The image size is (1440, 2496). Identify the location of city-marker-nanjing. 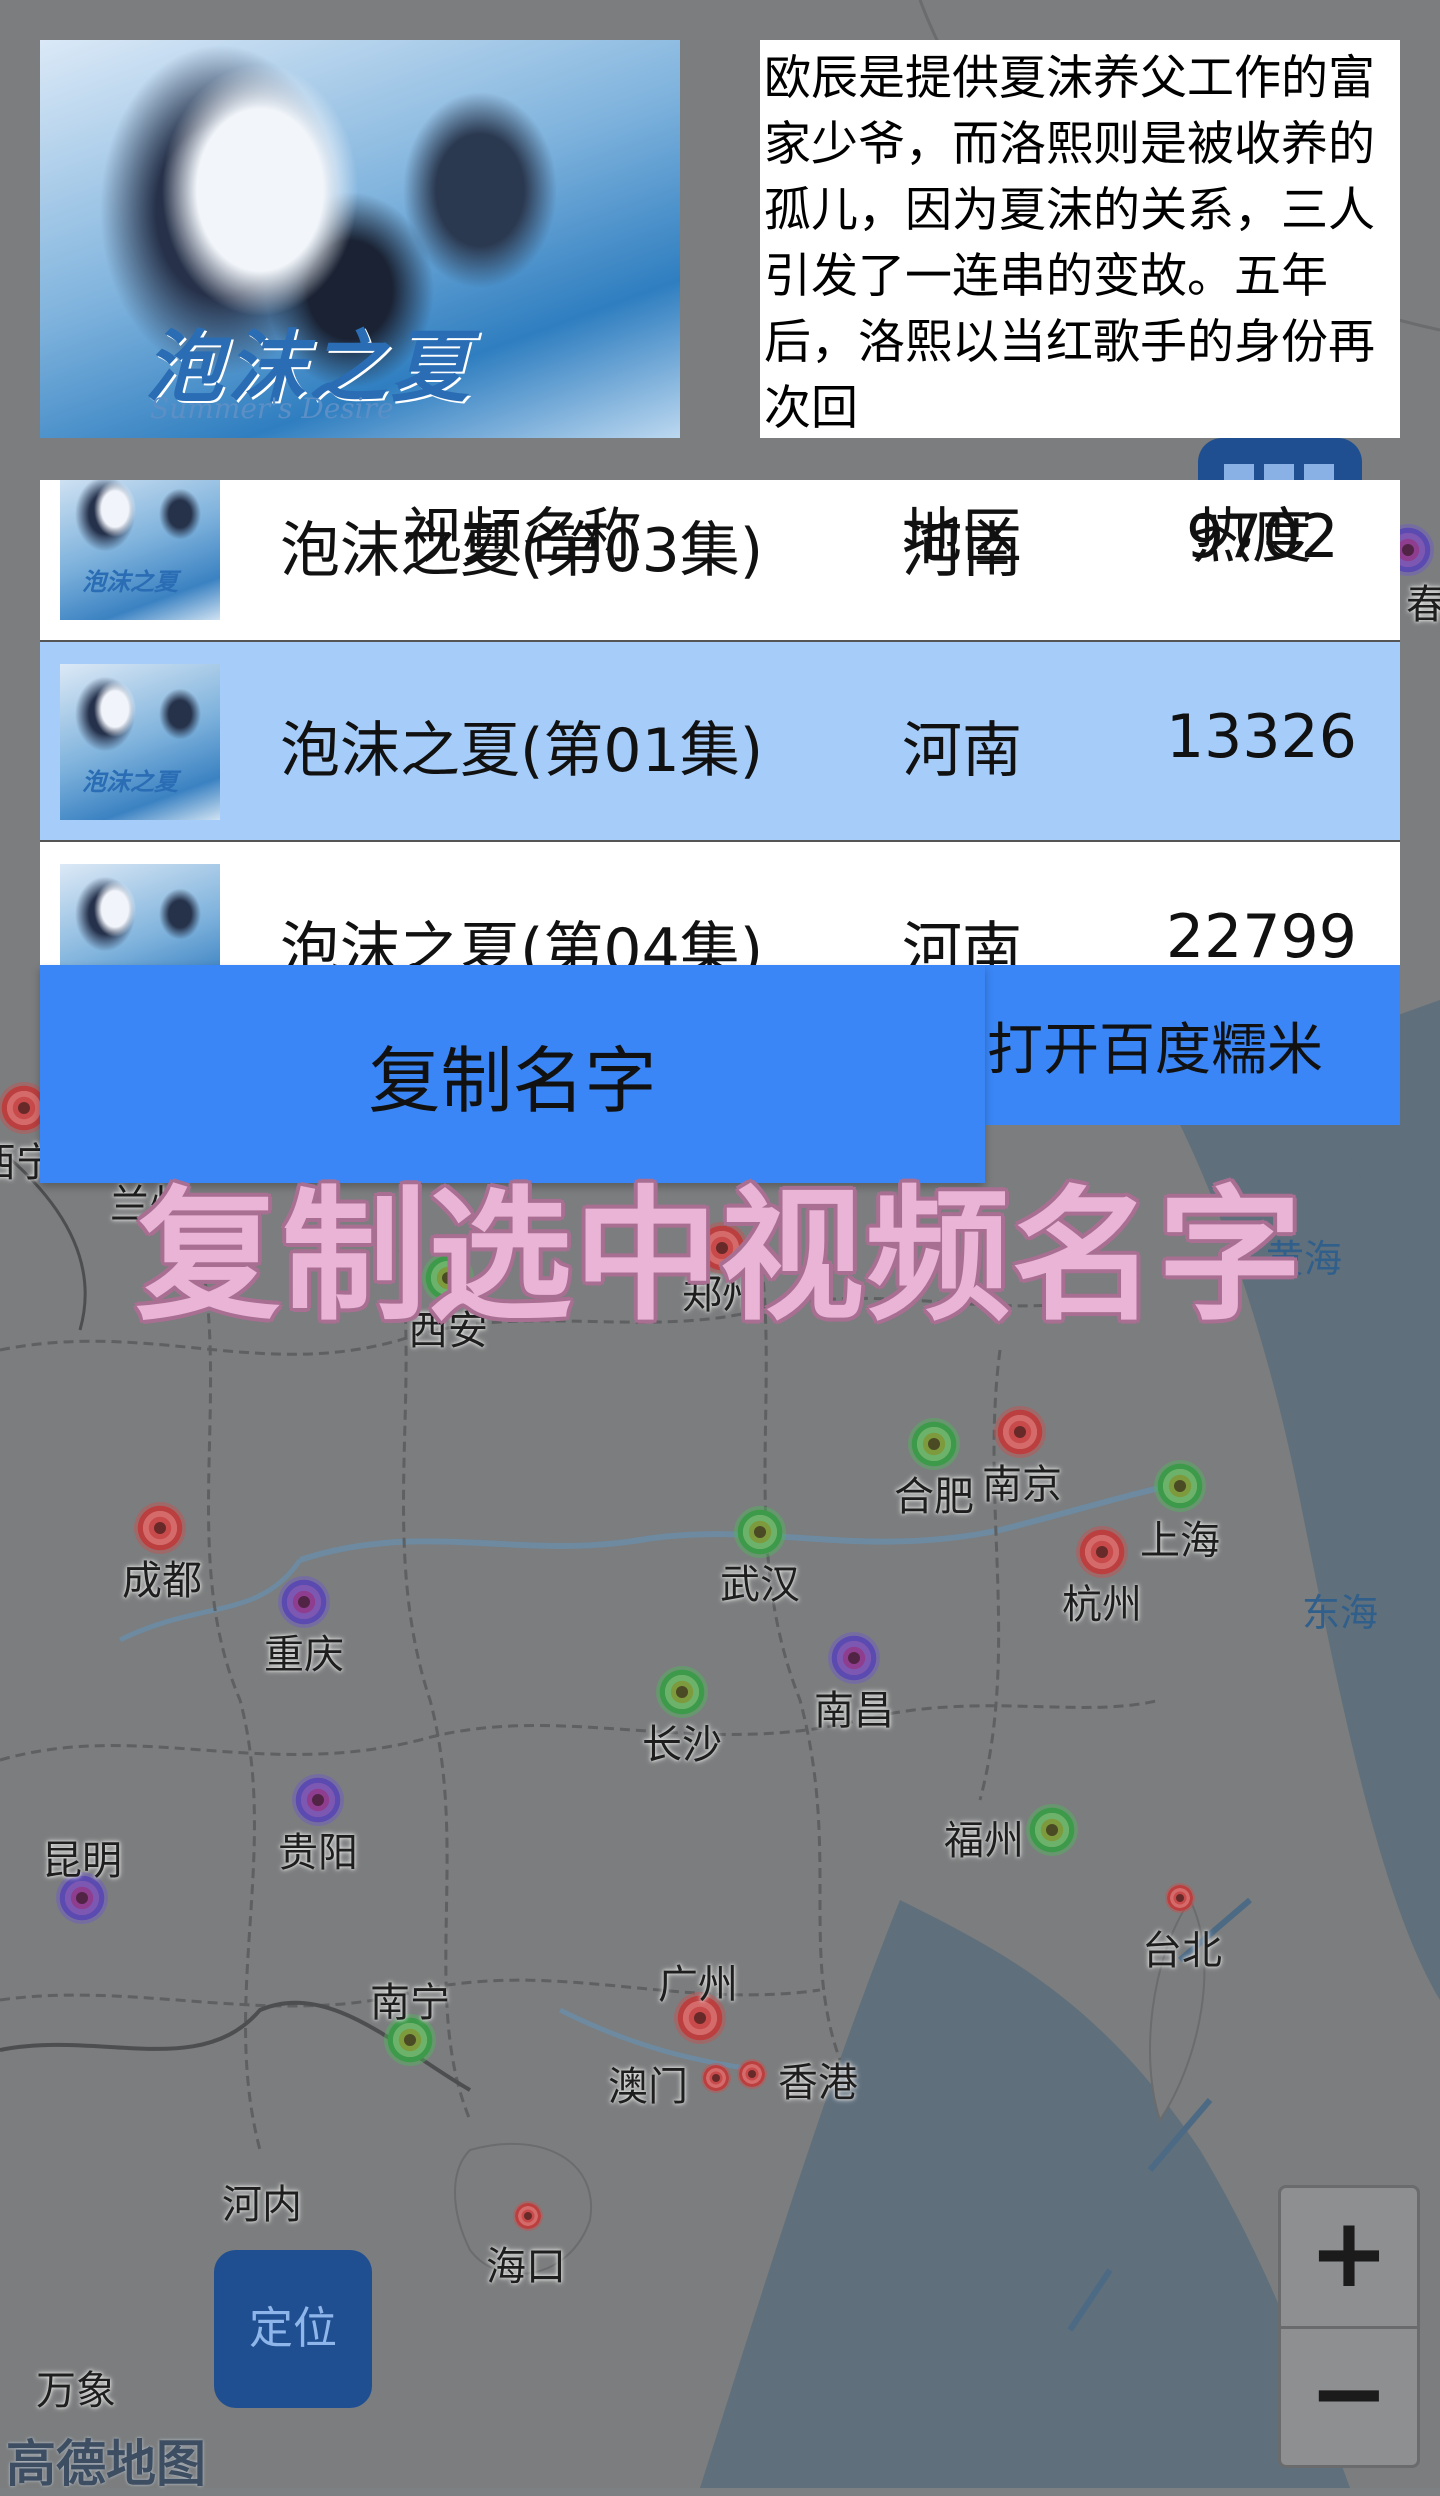
(1020, 1432).